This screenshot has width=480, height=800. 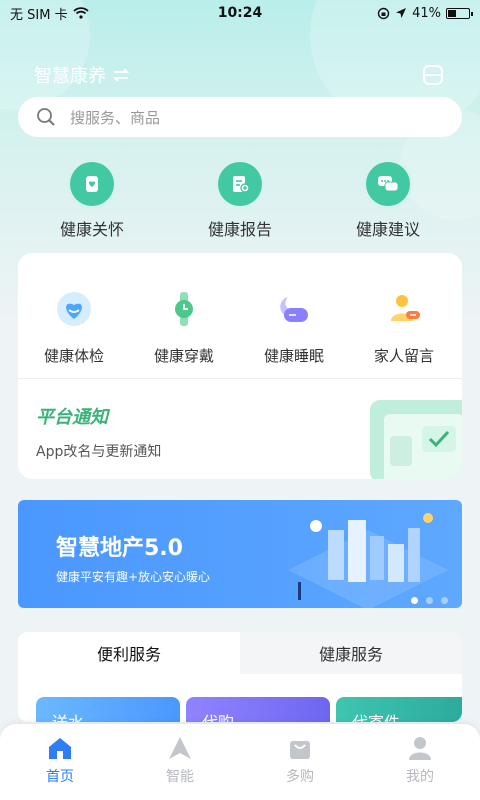 I want to click on city-illustration, so click(x=368, y=560).